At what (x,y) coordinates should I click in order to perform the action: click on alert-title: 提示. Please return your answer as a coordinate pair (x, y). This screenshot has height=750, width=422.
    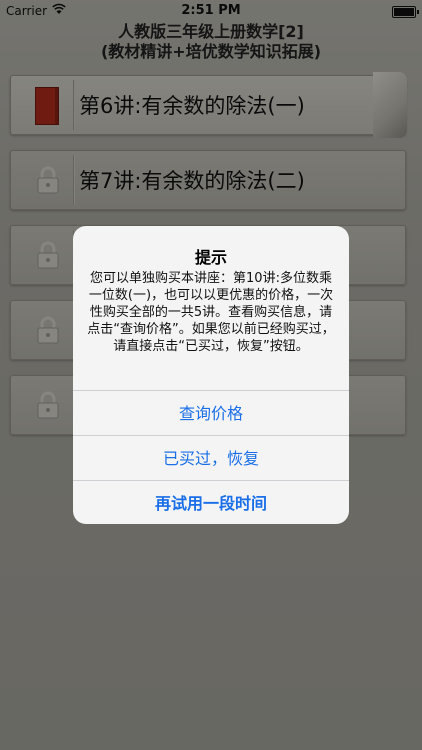
    Looking at the image, I should click on (210, 257).